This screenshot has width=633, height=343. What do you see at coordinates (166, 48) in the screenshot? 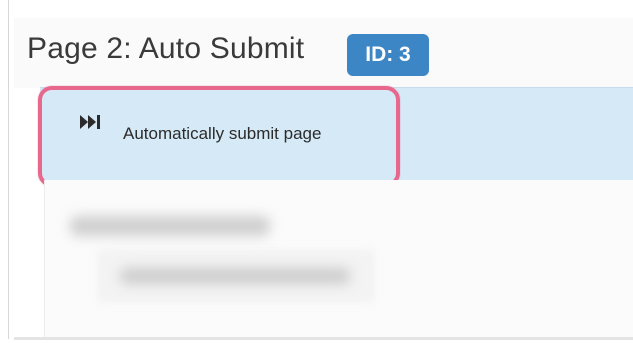
I see `page-title: Page 2: Auto Submit` at bounding box center [166, 48].